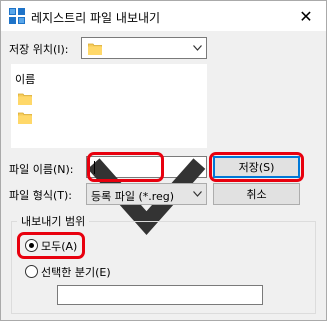 The height and width of the screenshot is (321, 327). Describe the element at coordinates (40, 195) in the screenshot. I see `filetype-label: 파일 형식(T):` at that location.